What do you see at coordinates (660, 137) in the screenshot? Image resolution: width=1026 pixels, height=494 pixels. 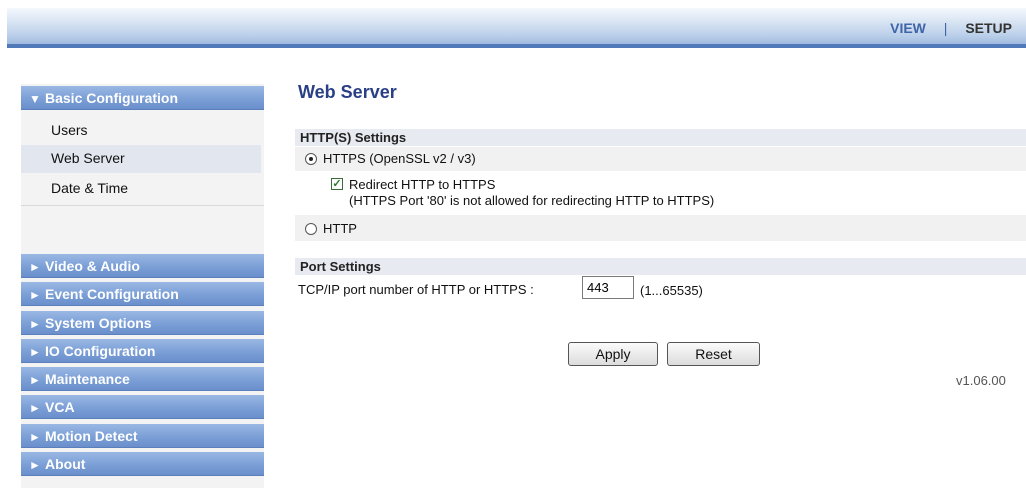 I see `http-settings-heading: HTTP(S) Settings` at bounding box center [660, 137].